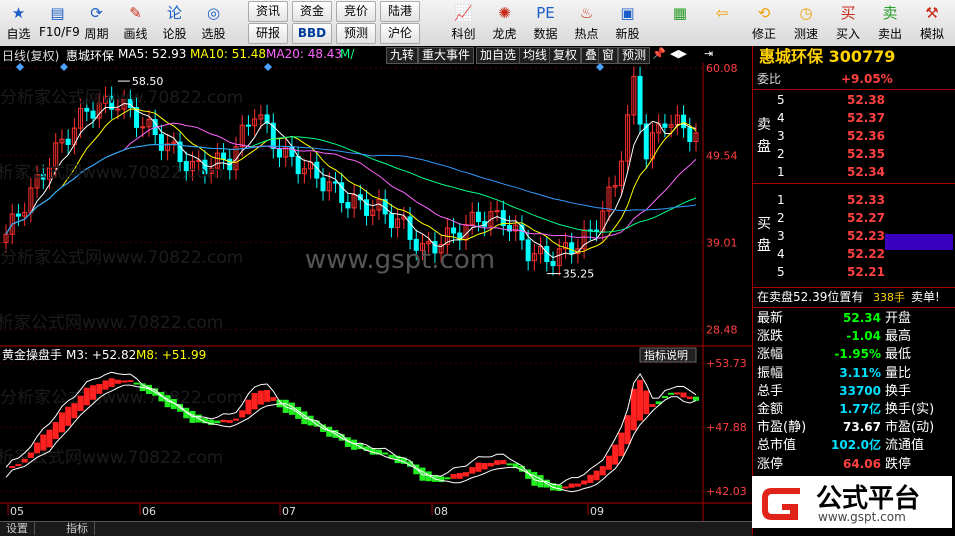 The height and width of the screenshot is (536, 955). What do you see at coordinates (806, 23) in the screenshot?
I see `toolbar-button-clock: ◷ 测速` at bounding box center [806, 23].